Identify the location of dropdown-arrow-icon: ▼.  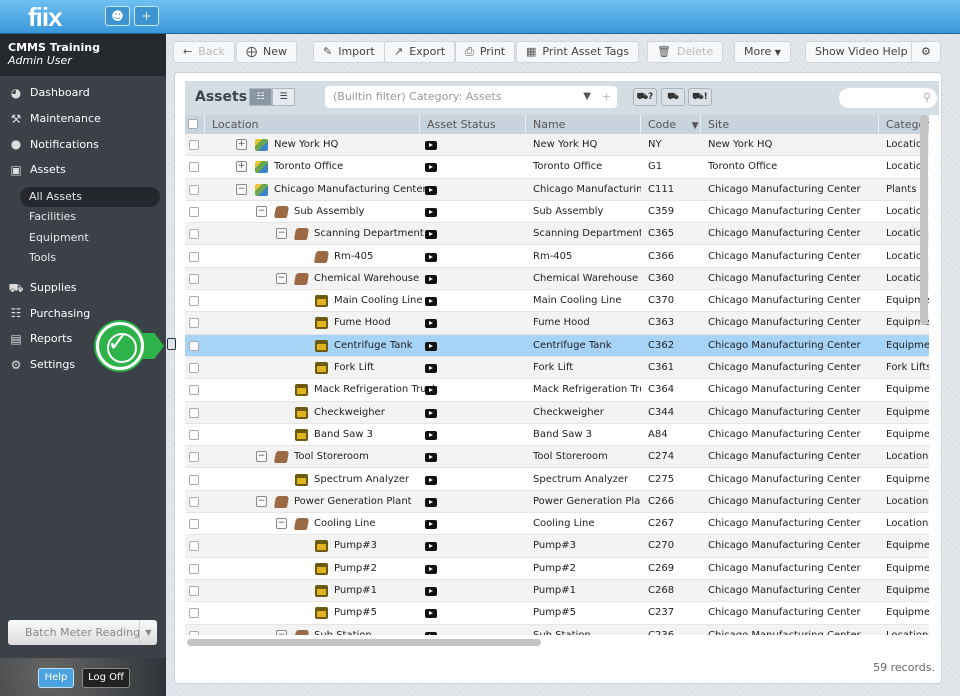
(587, 97).